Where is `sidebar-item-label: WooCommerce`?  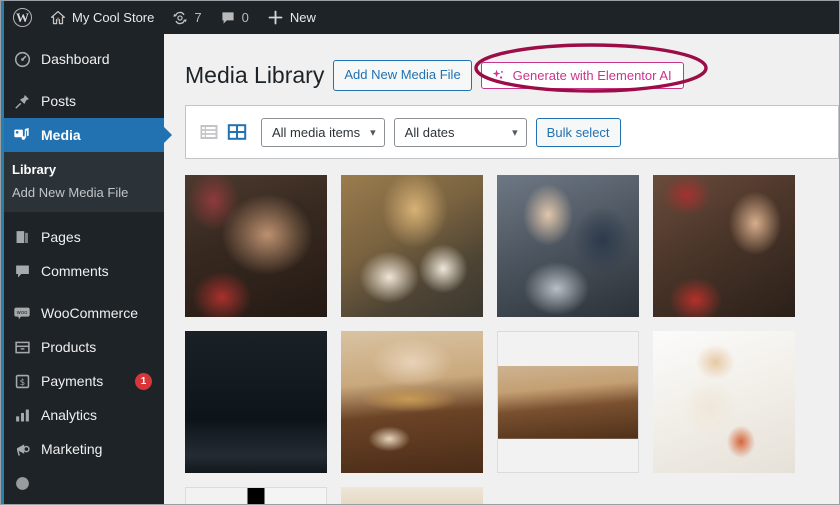 sidebar-item-label: WooCommerce is located at coordinates (89, 313).